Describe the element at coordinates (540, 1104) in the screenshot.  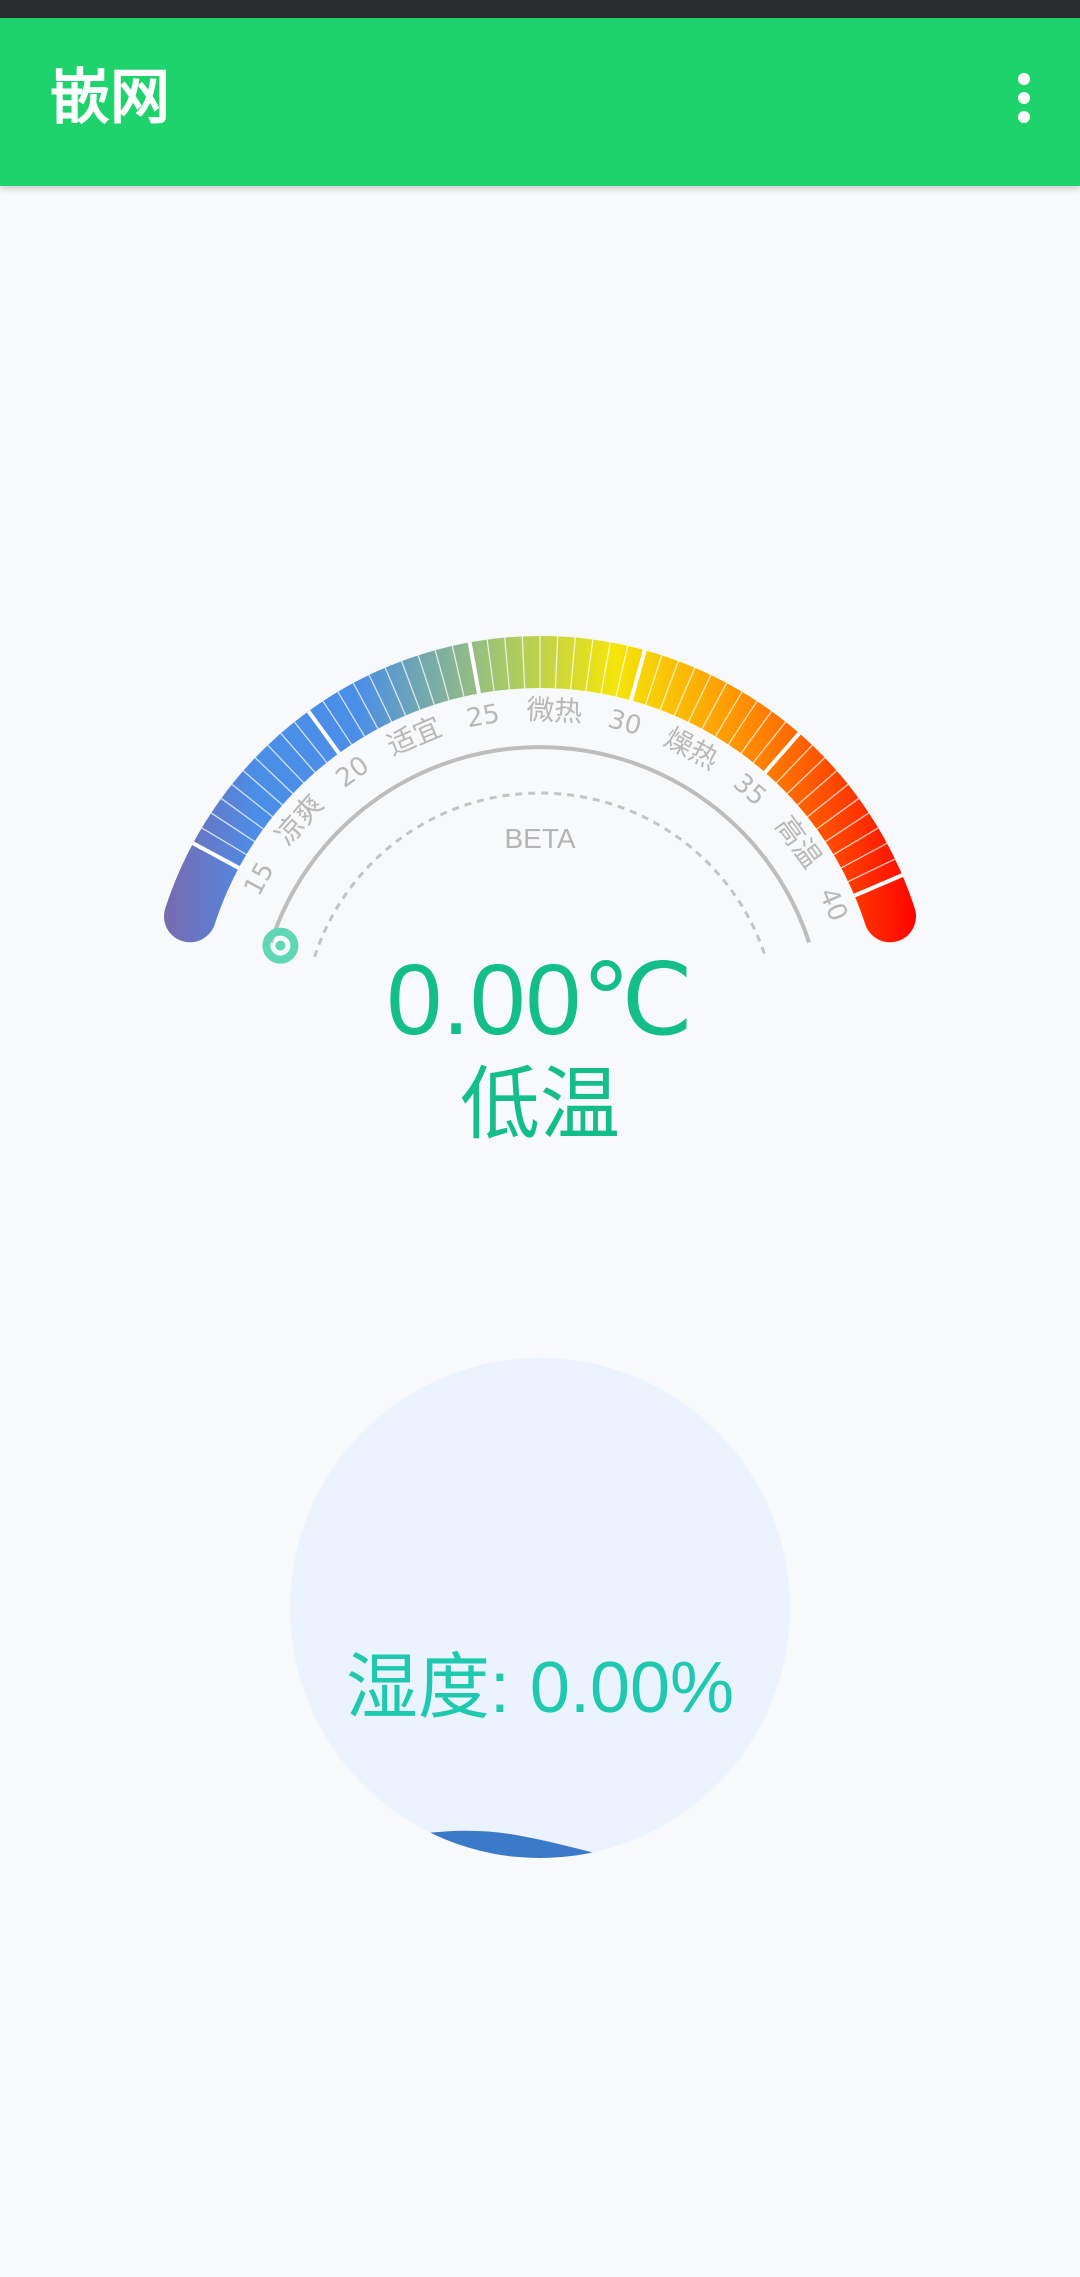
I see `temperature-status: 低温` at that location.